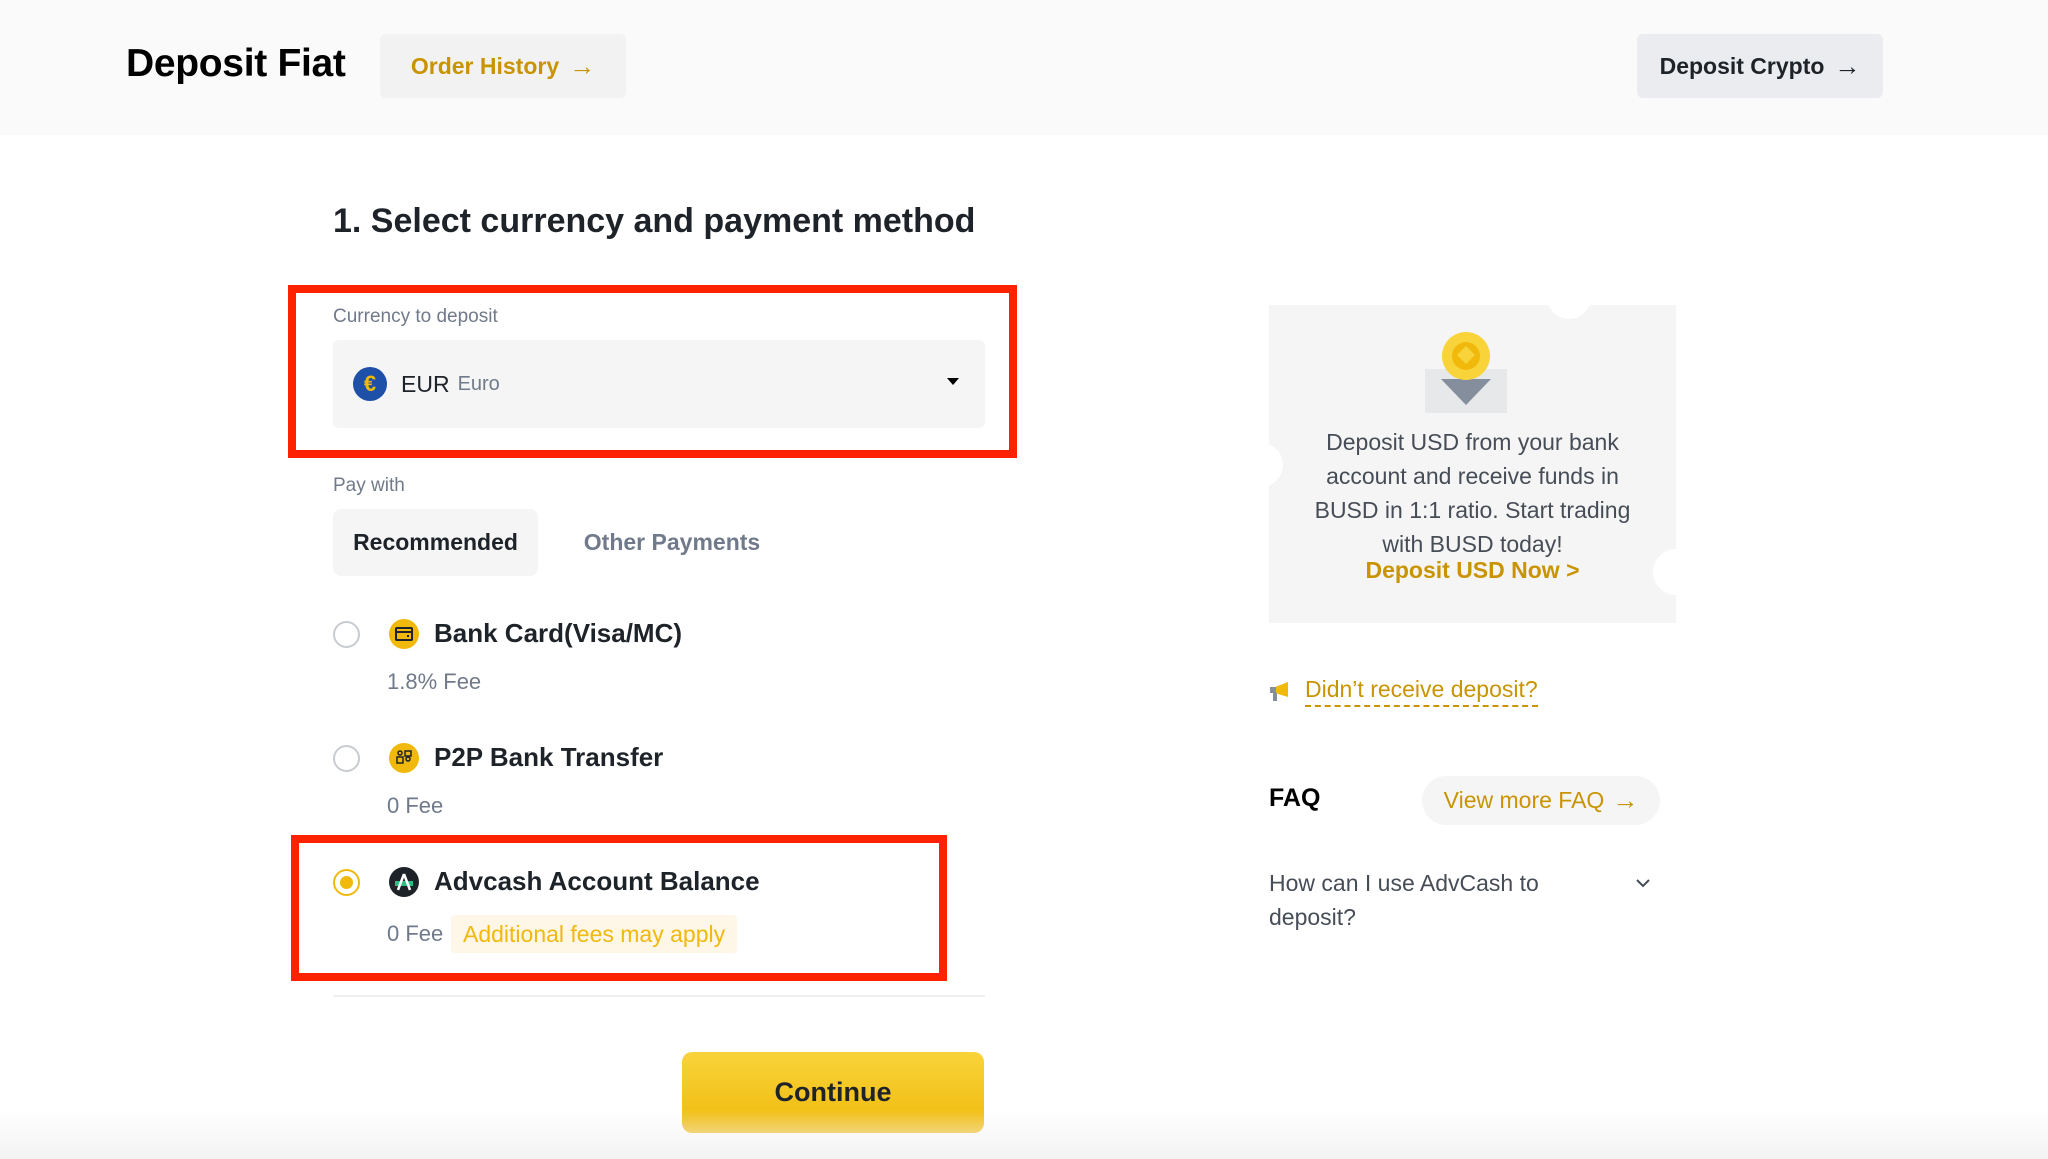  I want to click on step-title: 1. Select currency and payment method, so click(654, 221).